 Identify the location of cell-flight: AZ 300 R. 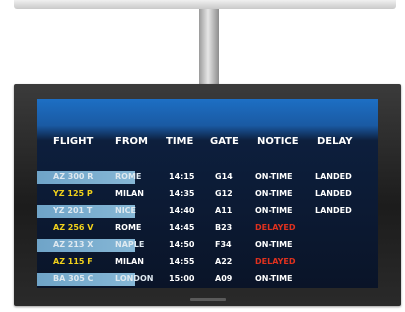
(73, 176).